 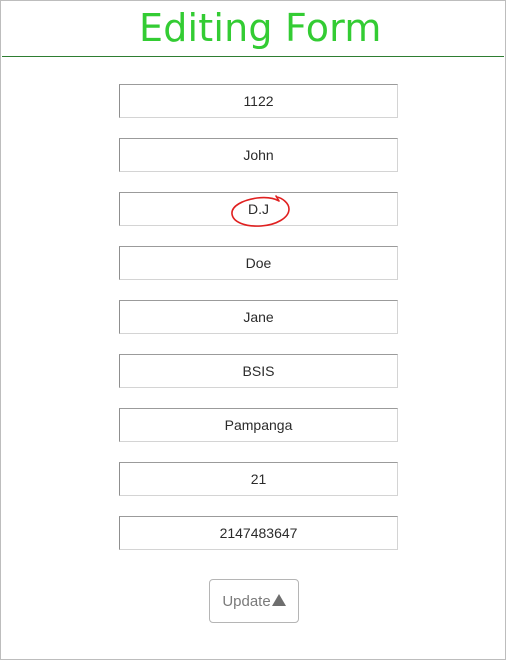 I want to click on arrow-up-icon, so click(x=278, y=600).